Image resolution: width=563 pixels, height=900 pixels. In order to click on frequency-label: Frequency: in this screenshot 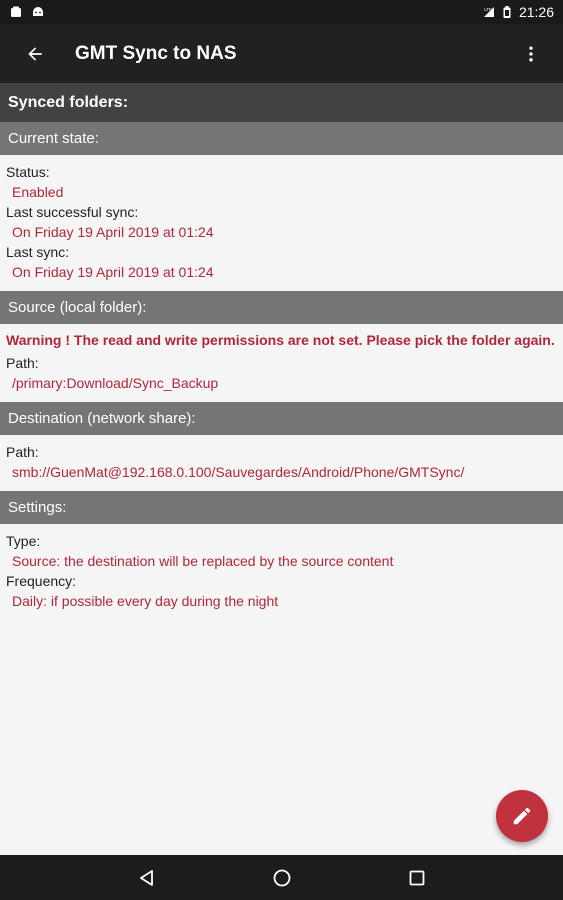, I will do `click(41, 581)`.